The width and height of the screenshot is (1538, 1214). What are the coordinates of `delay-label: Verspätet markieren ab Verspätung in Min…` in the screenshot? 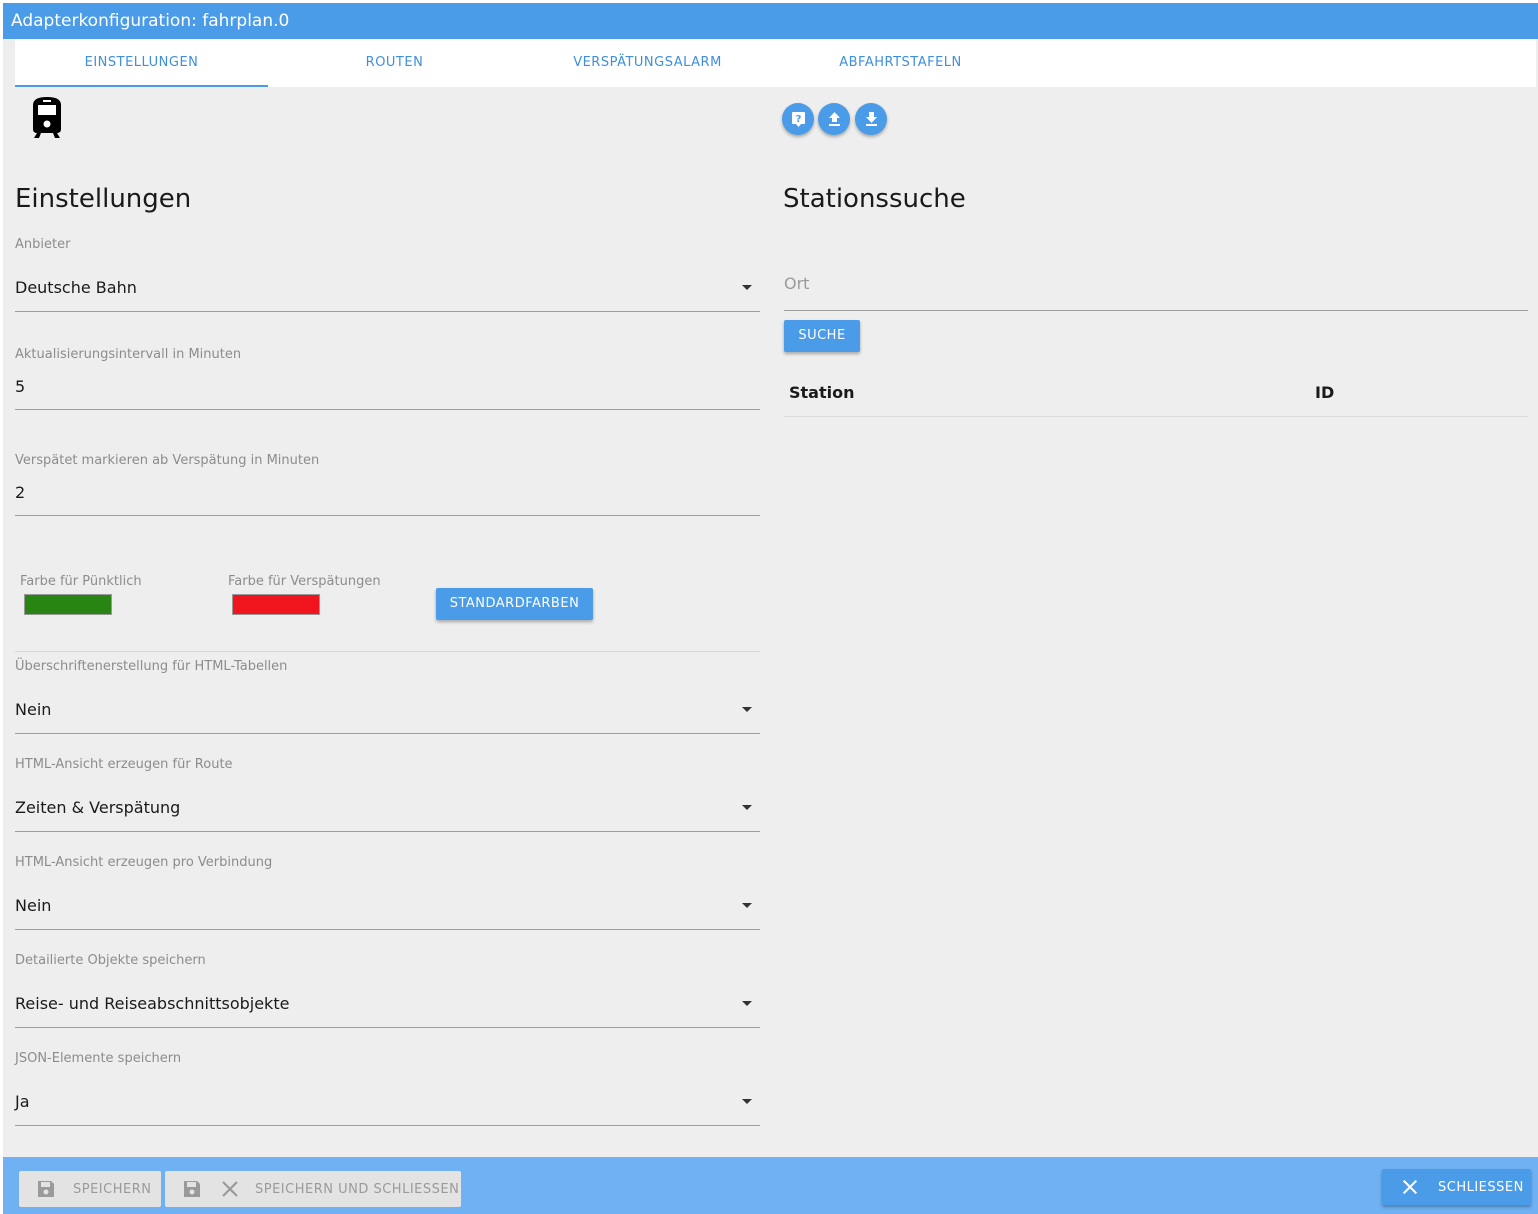 It's located at (167, 460).